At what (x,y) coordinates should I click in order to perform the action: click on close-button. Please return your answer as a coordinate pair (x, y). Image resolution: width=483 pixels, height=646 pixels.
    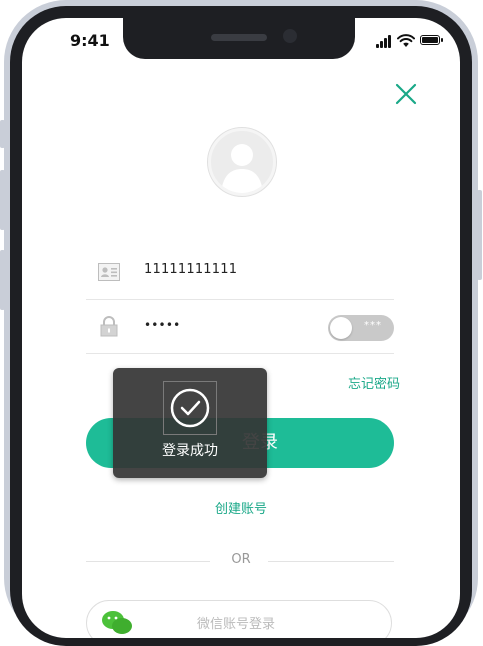
    Looking at the image, I should click on (406, 94).